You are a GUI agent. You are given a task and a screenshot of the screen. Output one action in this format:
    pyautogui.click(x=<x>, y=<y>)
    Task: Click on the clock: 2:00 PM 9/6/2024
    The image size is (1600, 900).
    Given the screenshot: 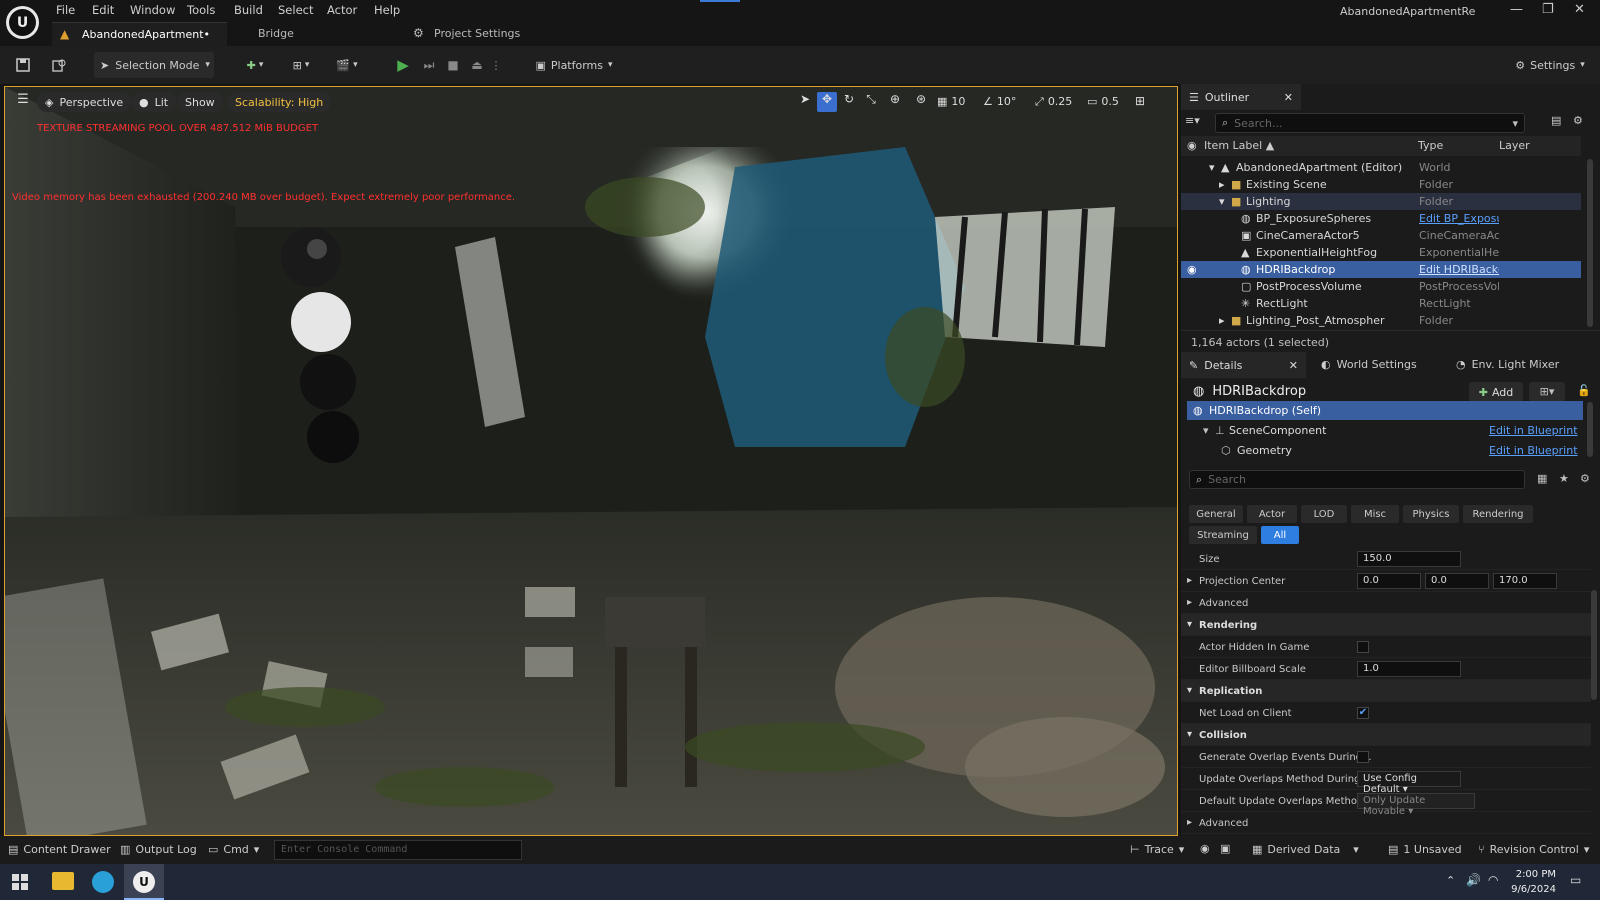 What is the action you would take?
    pyautogui.click(x=1532, y=882)
    